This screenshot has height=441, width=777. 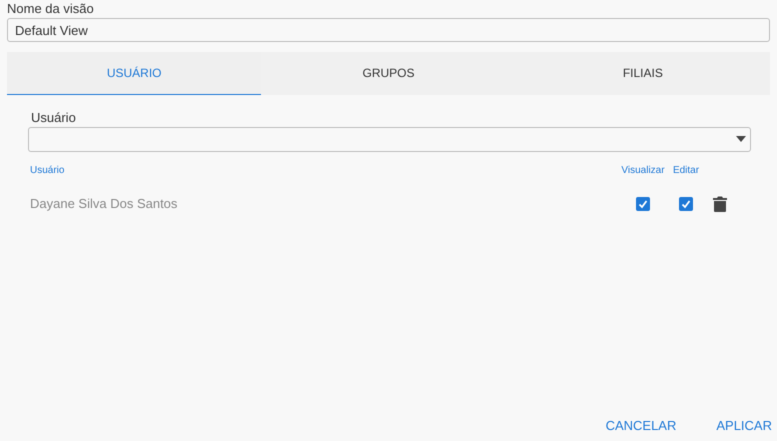 I want to click on trash-icon, so click(x=720, y=204).